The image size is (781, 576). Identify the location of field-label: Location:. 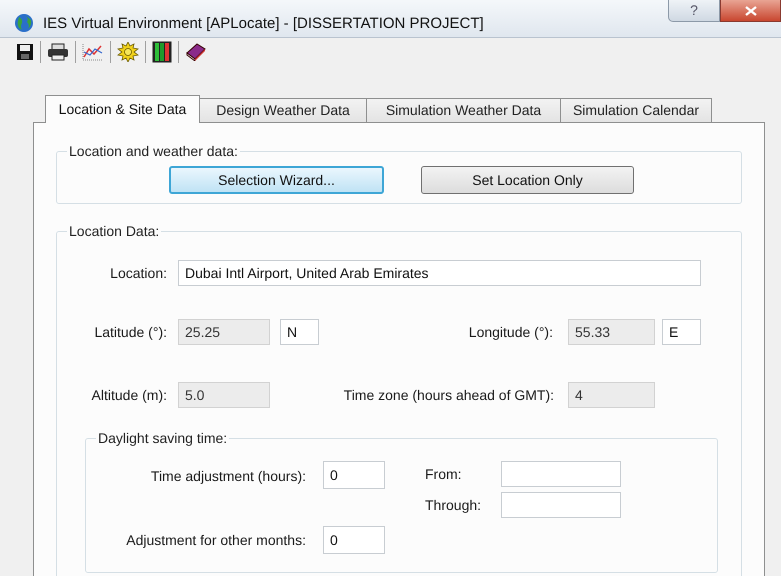
(138, 273).